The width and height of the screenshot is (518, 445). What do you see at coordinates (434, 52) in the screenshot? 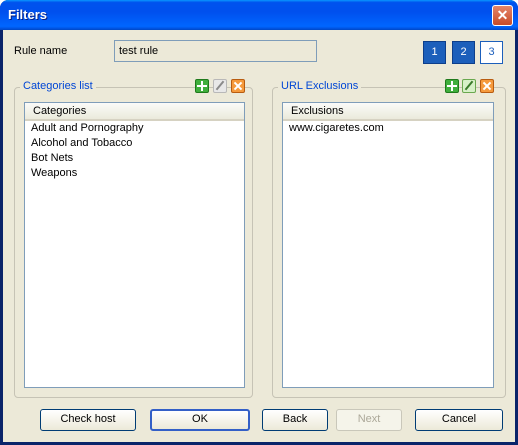
I see `page-button-1: 1` at bounding box center [434, 52].